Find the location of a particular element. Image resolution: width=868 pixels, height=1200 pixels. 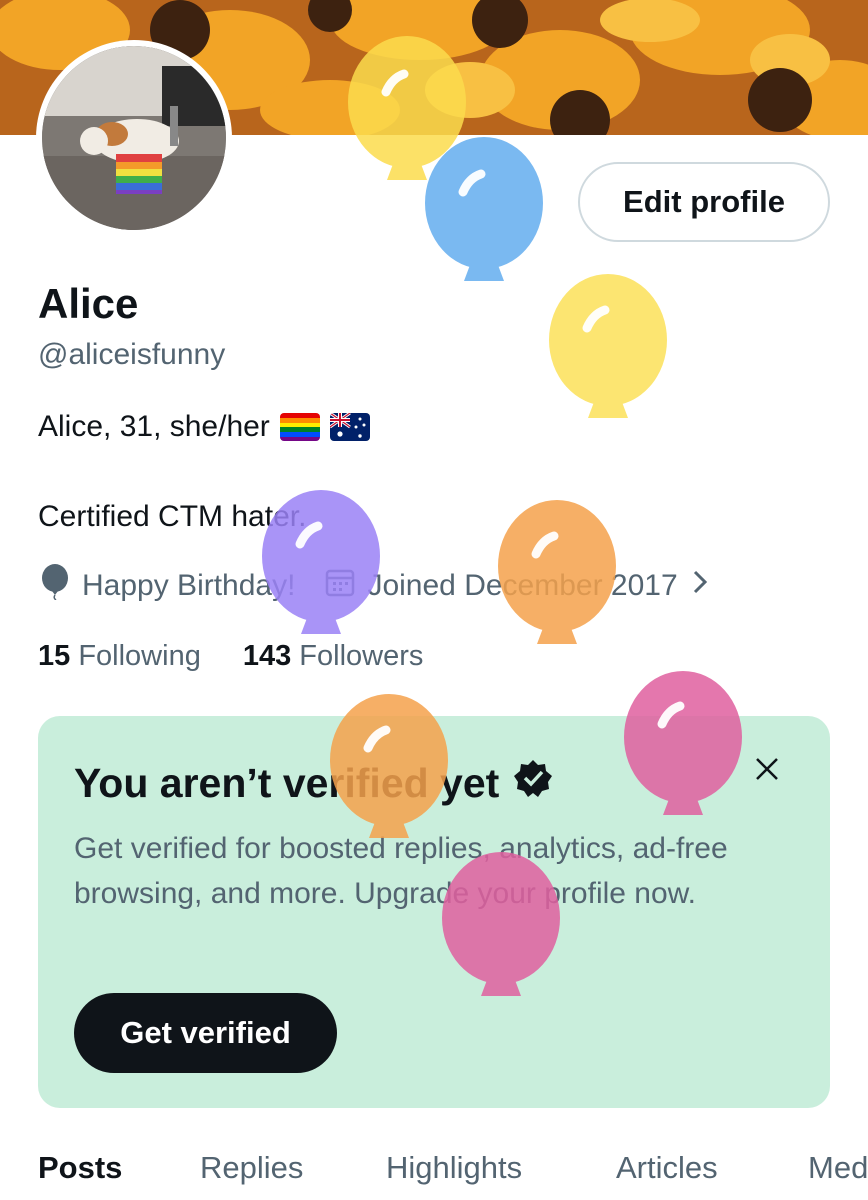

birthday-item: Happy Birthday! is located at coordinates (167, 586).